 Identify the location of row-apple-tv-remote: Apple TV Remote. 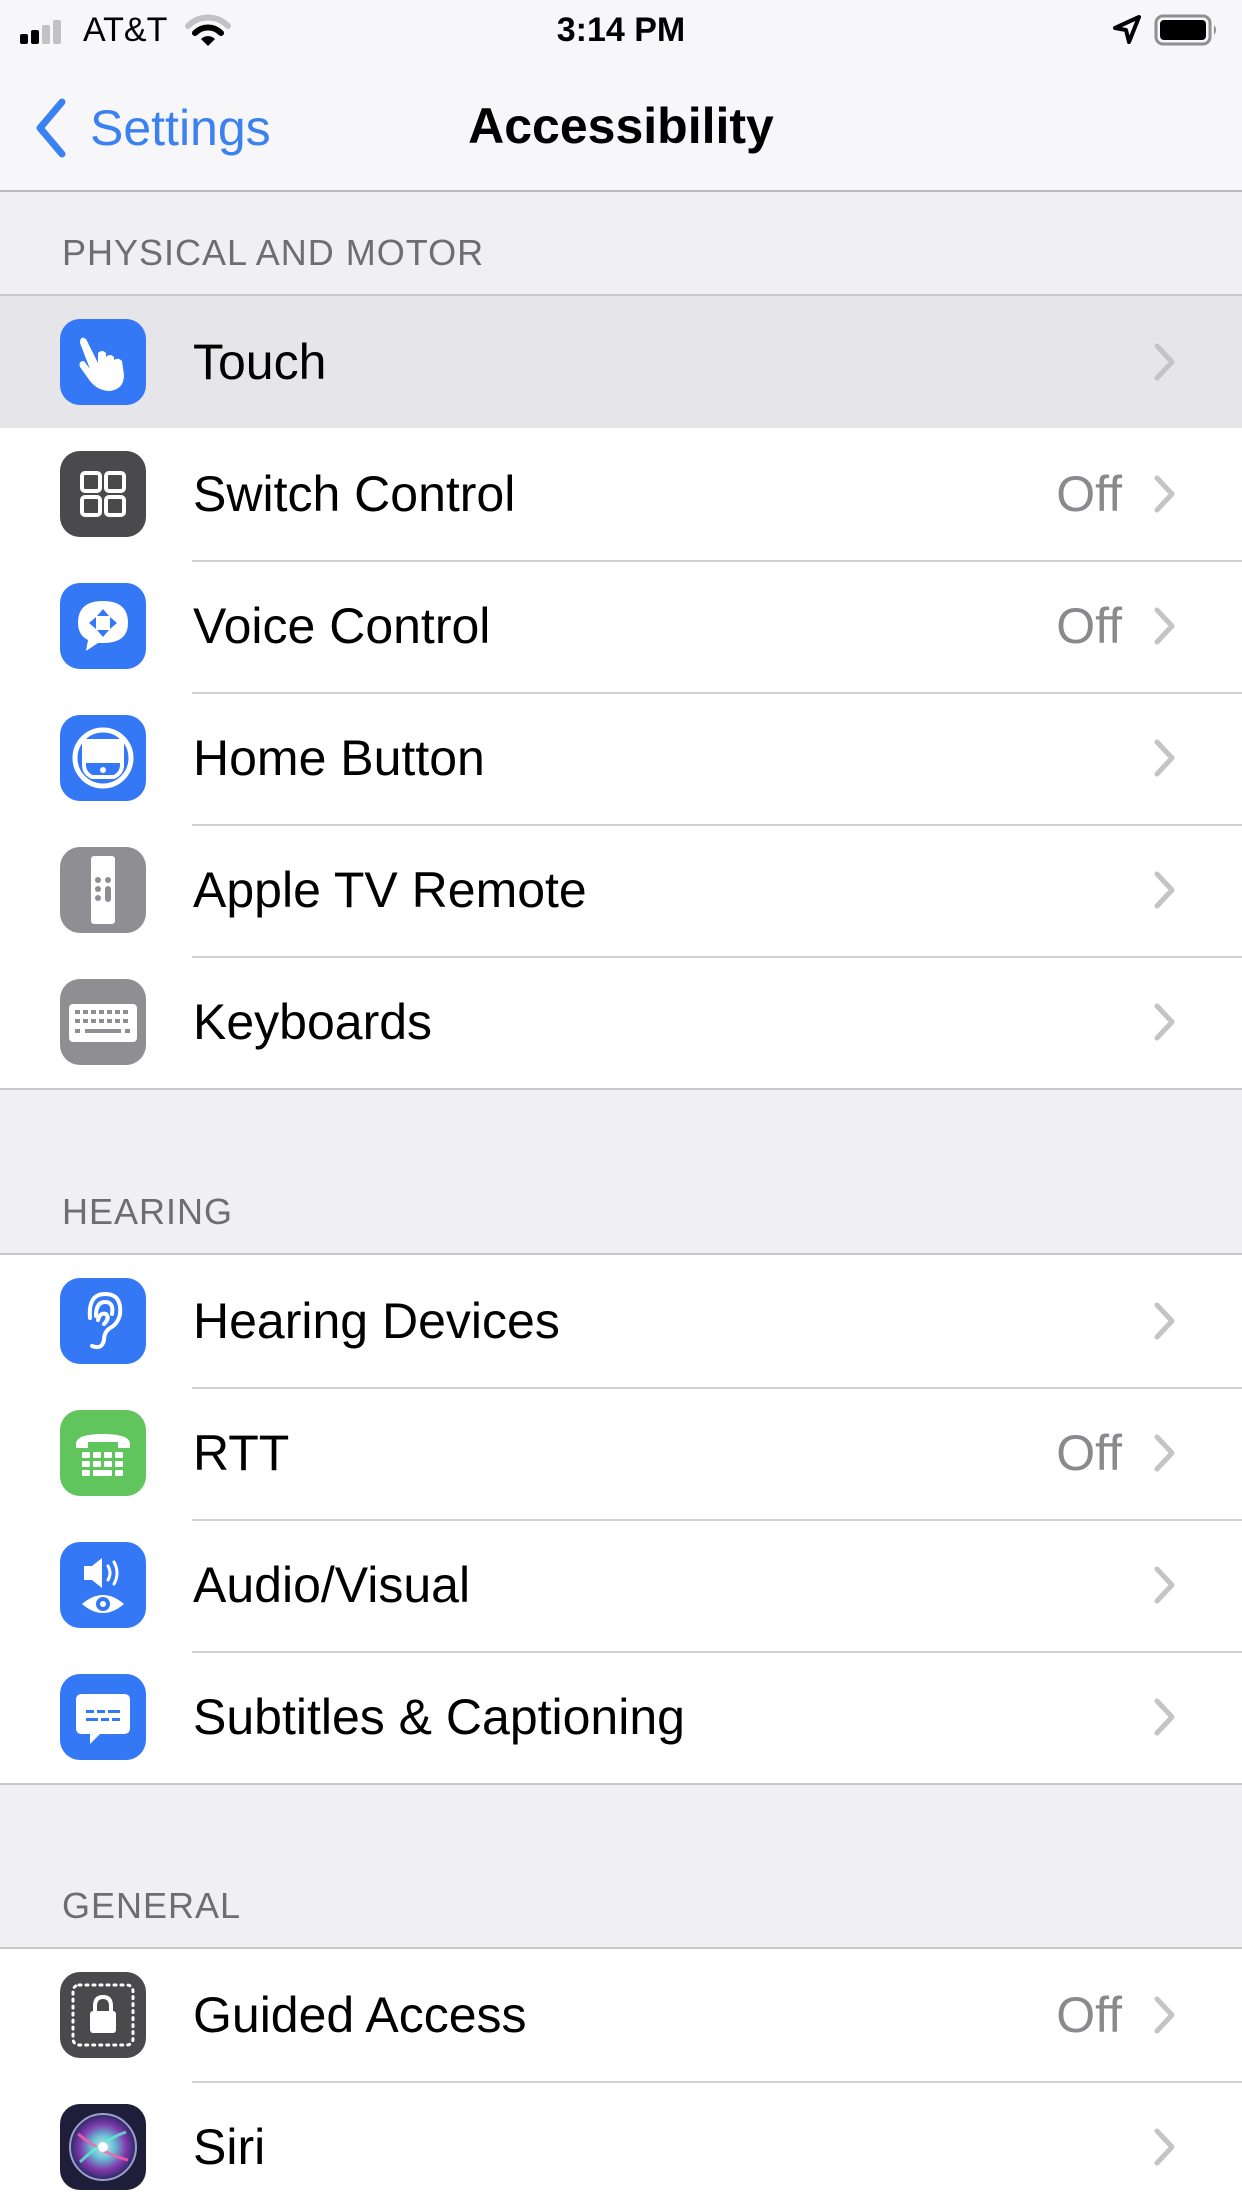
(621, 890).